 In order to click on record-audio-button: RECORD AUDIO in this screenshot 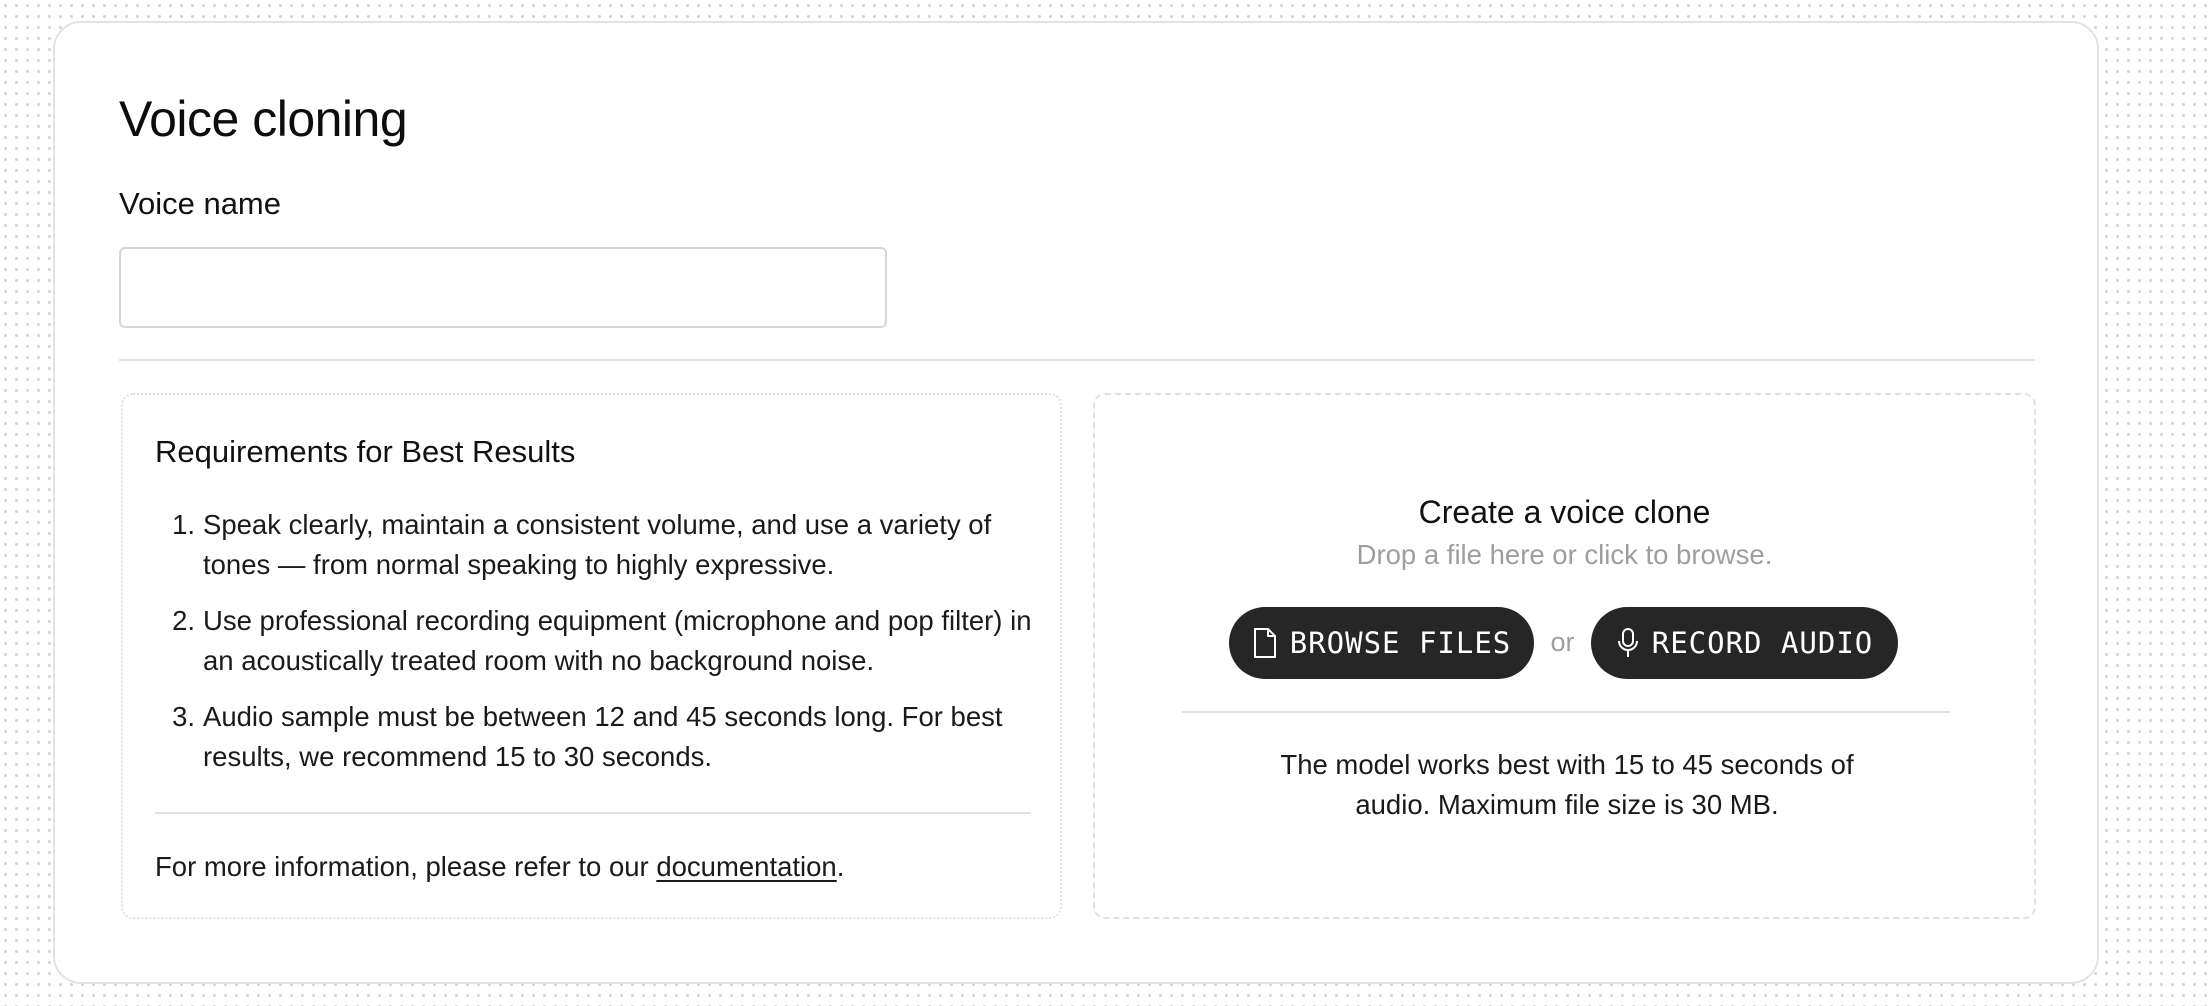, I will do `click(1744, 643)`.